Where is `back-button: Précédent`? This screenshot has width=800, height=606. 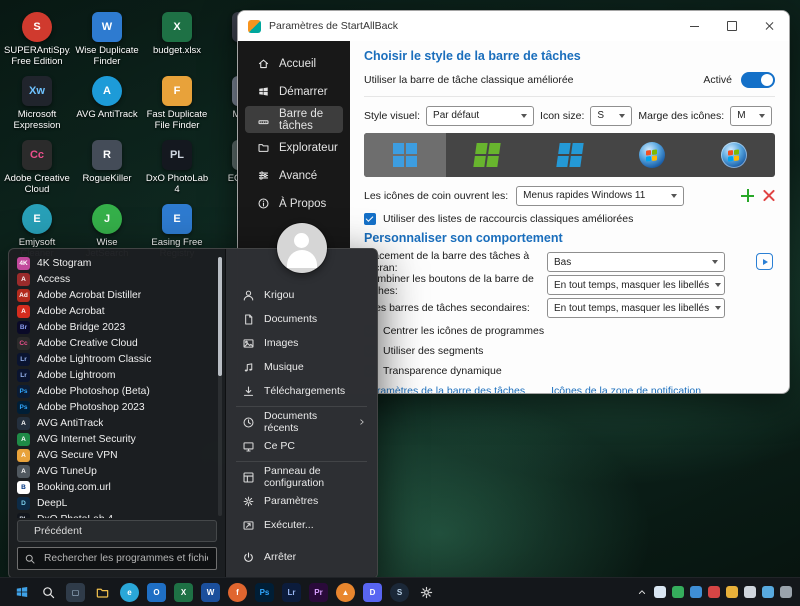 back-button: Précédent is located at coordinates (117, 531).